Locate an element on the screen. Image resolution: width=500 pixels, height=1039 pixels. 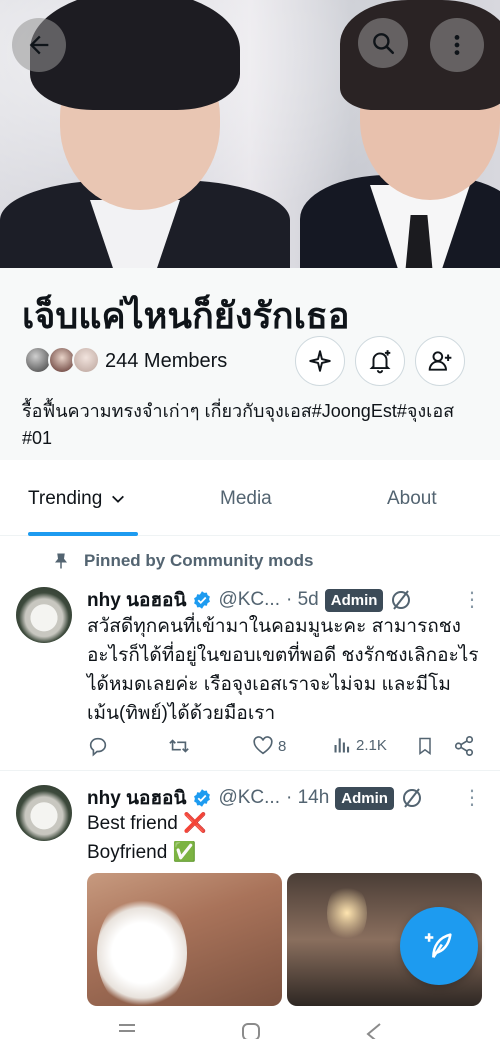
bookmark-icon is located at coordinates (425, 746).